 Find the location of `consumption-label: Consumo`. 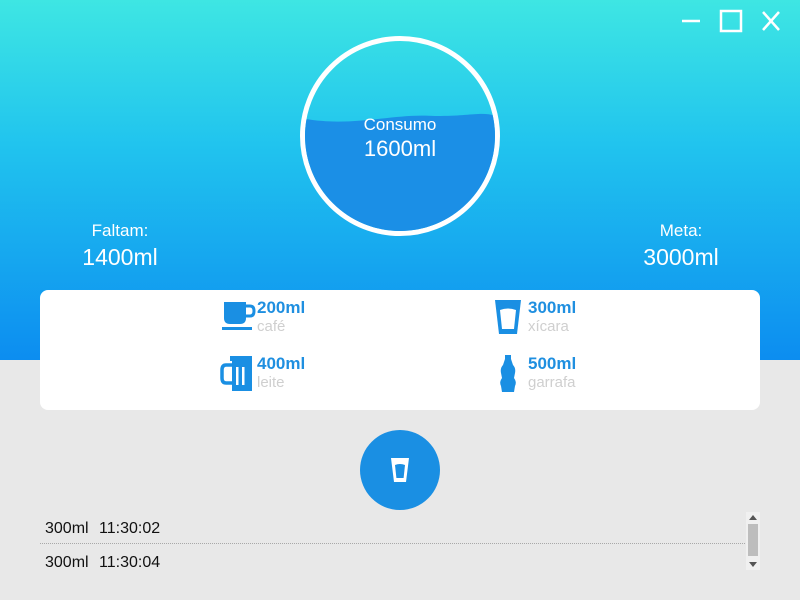

consumption-label: Consumo is located at coordinates (400, 124).